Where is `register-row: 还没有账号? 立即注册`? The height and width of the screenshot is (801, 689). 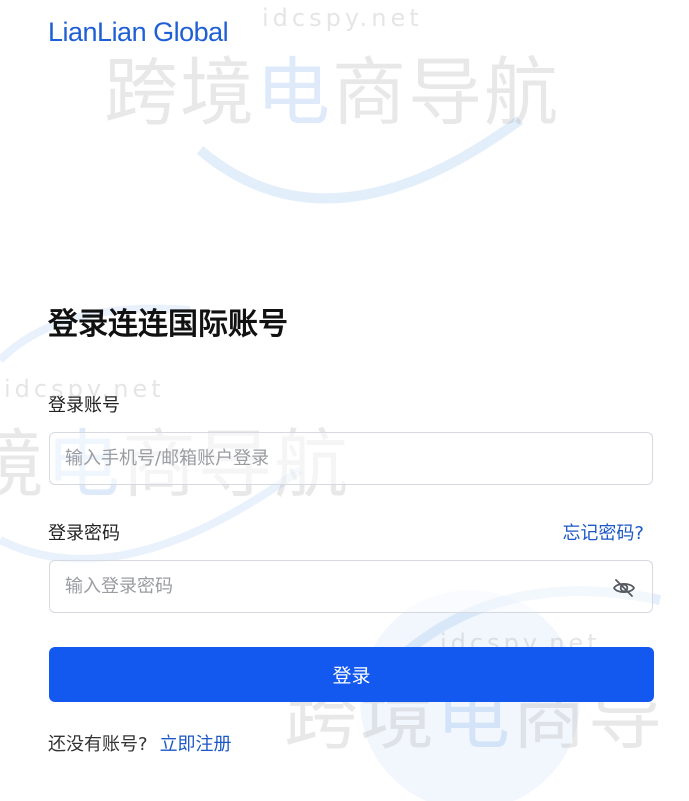
register-row: 还没有账号? 立即注册 is located at coordinates (140, 745).